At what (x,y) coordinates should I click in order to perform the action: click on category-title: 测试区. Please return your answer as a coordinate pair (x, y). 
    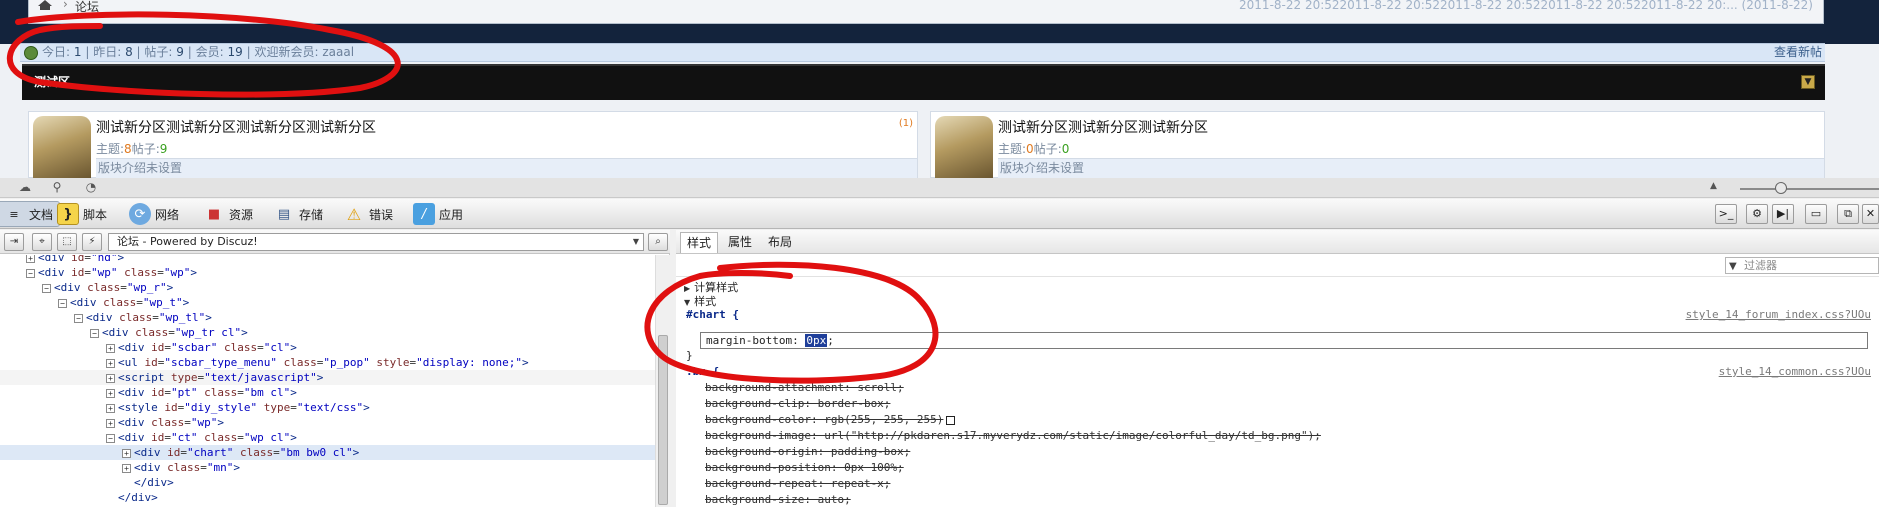
    Looking at the image, I should click on (52, 81).